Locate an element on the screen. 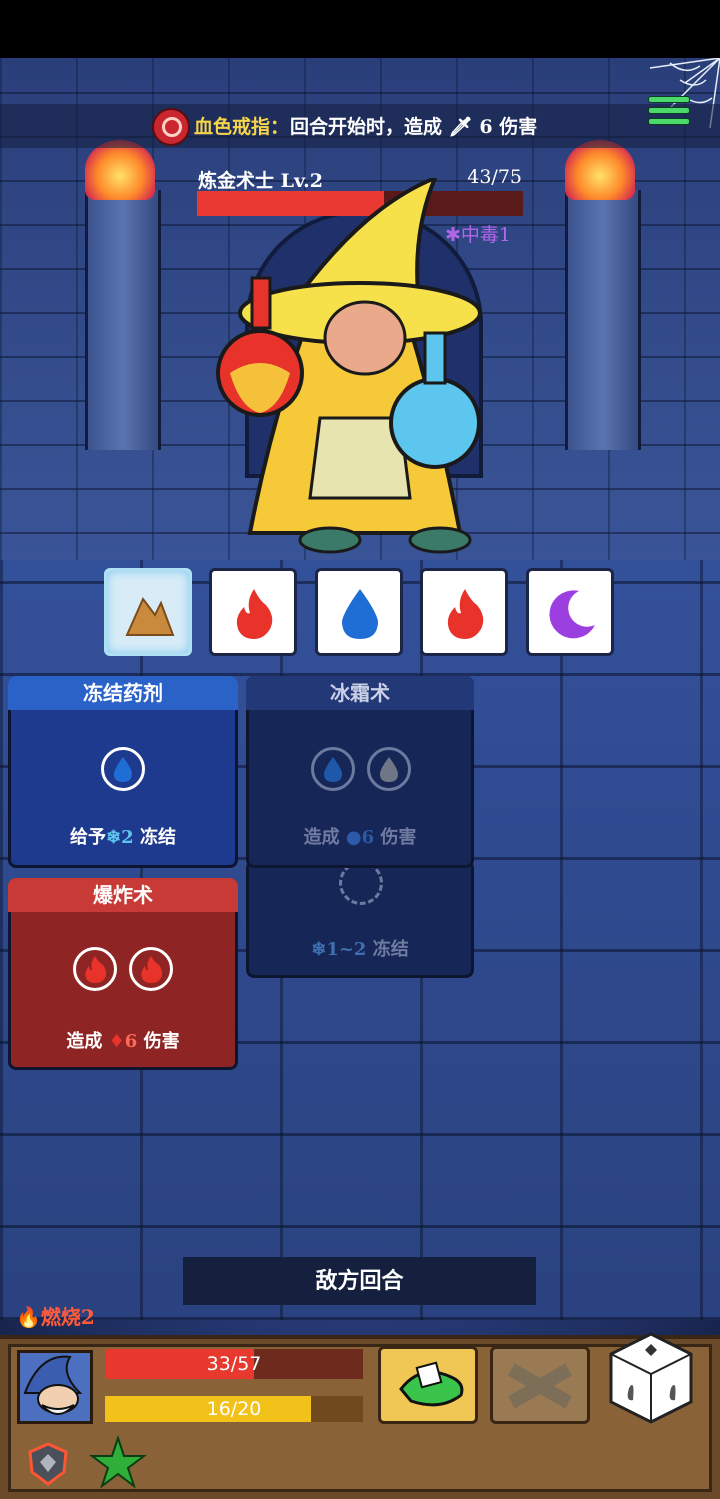 This screenshot has width=720, height=1499. die-moon is located at coordinates (570, 612).